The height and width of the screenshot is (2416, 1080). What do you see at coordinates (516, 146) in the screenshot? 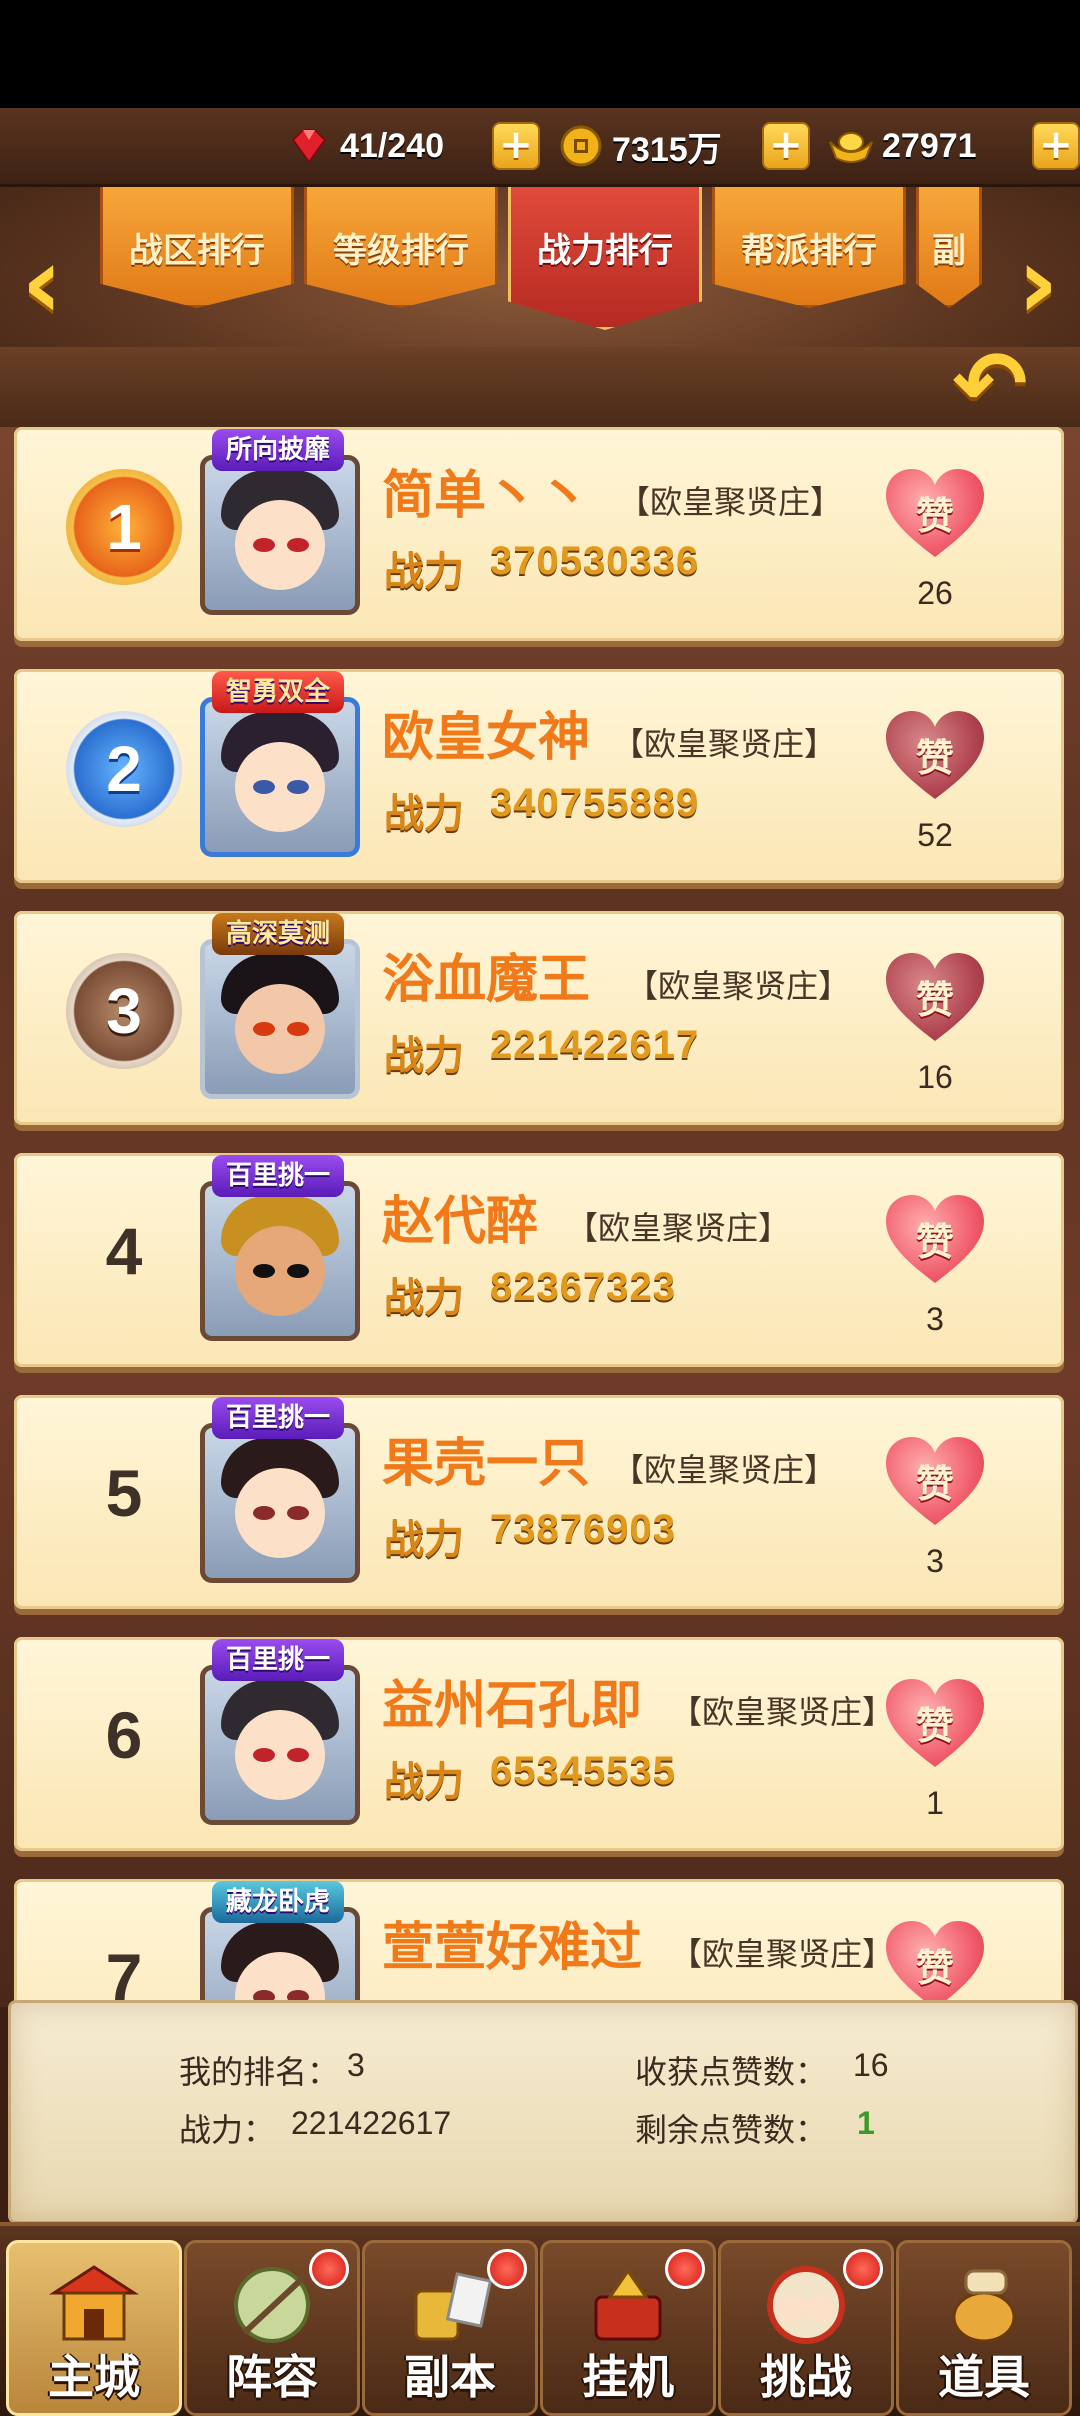
I see `add-ruby-button: +` at bounding box center [516, 146].